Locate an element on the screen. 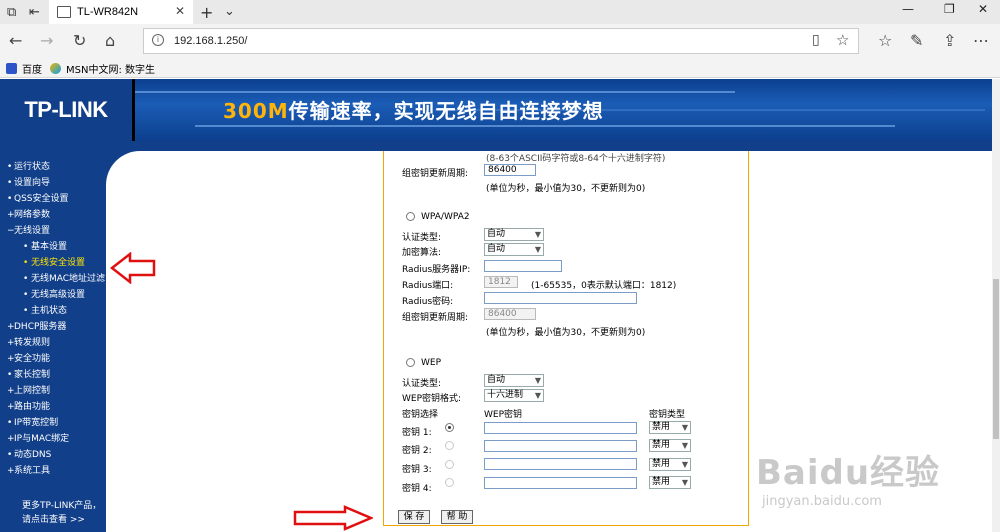  psk-group-key-hint: (单位为秒，最小值为30，不更新则为0) is located at coordinates (566, 189).